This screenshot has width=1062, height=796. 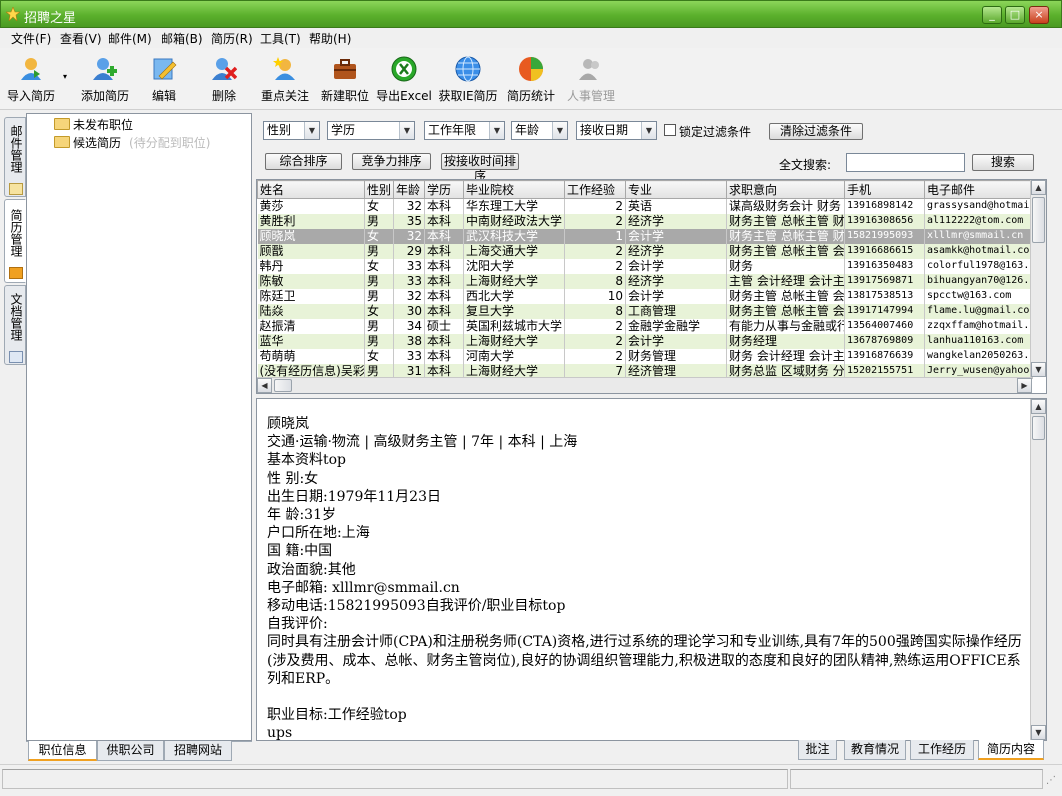 What do you see at coordinates (676, 206) in the screenshot?
I see `table-cell: 英语` at bounding box center [676, 206].